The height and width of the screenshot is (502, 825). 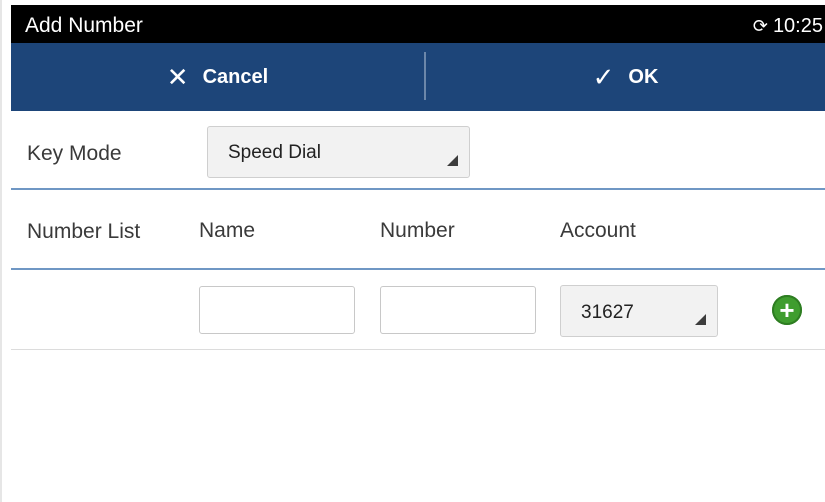 What do you see at coordinates (177, 77) in the screenshot?
I see `close-icon: ✕` at bounding box center [177, 77].